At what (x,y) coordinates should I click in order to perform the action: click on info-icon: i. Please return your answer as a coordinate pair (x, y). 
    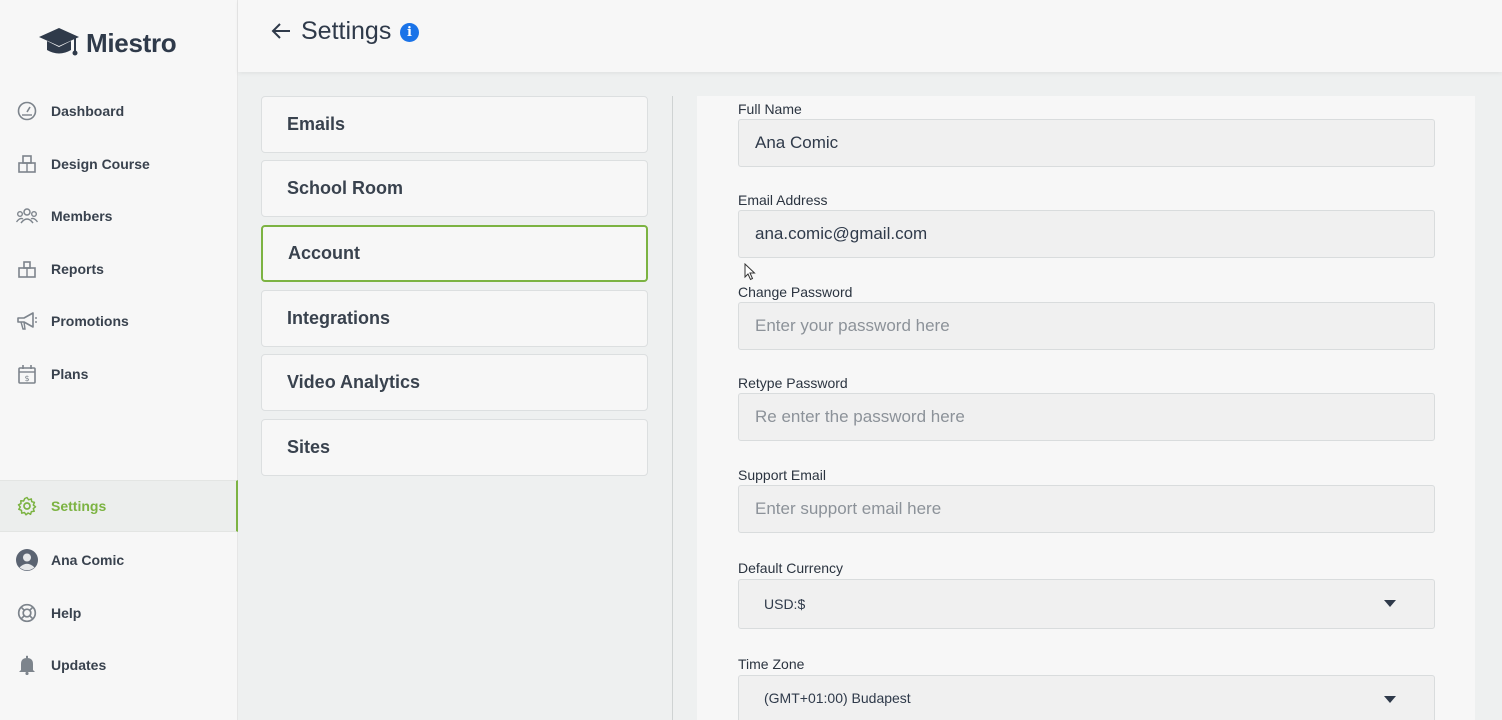
    Looking at the image, I should click on (409, 32).